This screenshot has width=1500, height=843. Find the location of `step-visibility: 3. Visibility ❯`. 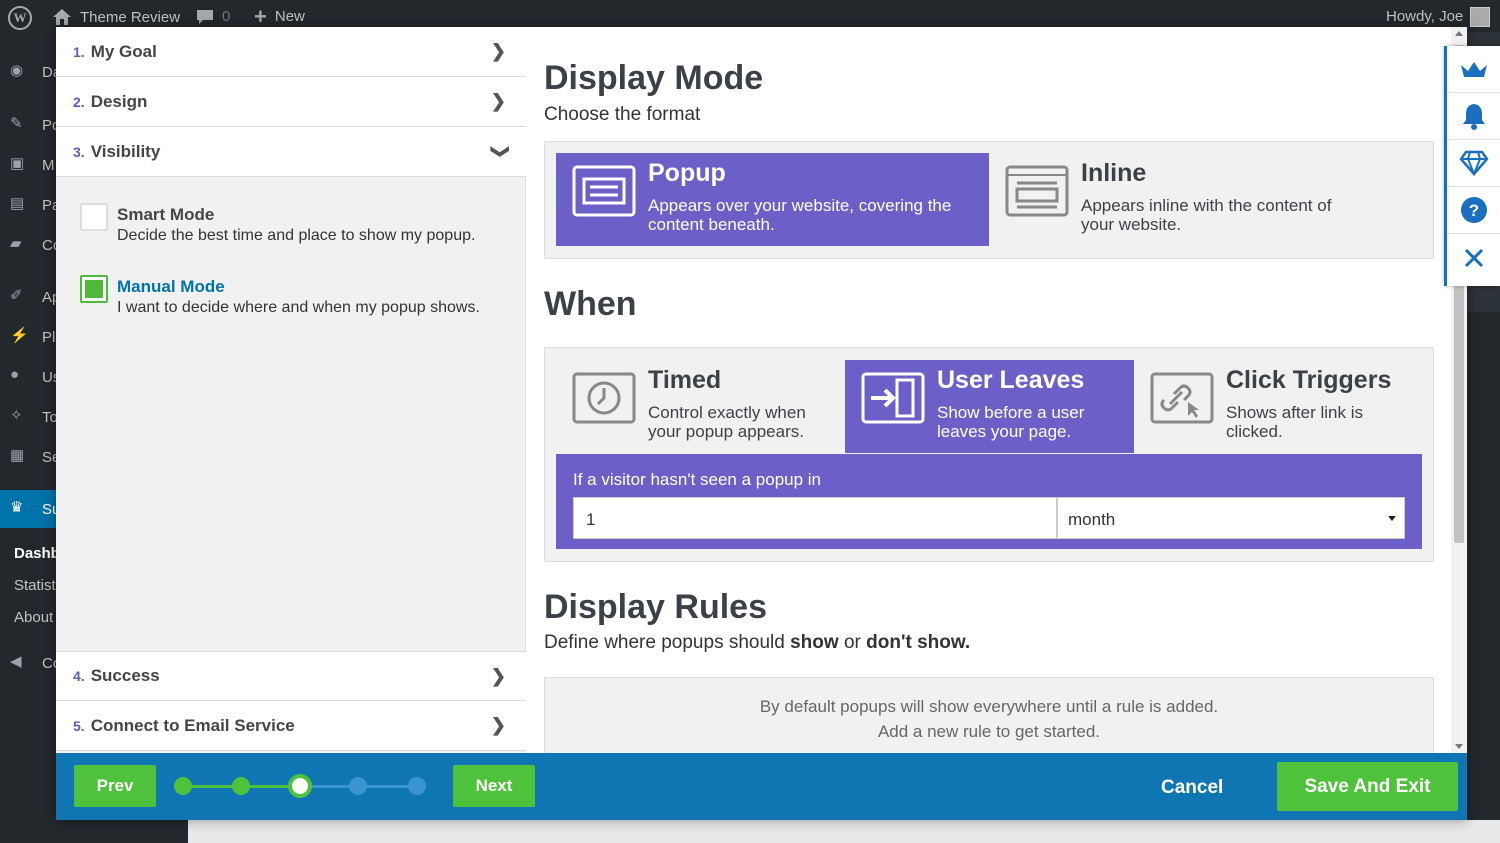

step-visibility: 3. Visibility ❯ is located at coordinates (291, 152).